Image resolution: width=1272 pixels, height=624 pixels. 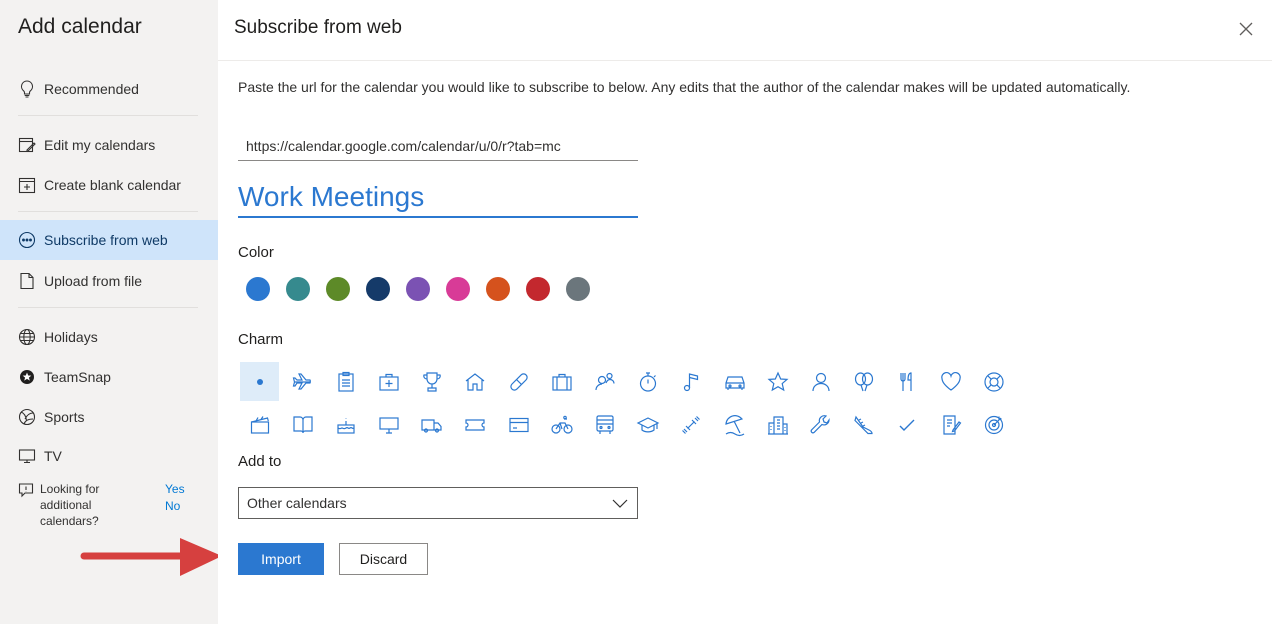 I want to click on sidebar-item-label: Sports, so click(x=64, y=417).